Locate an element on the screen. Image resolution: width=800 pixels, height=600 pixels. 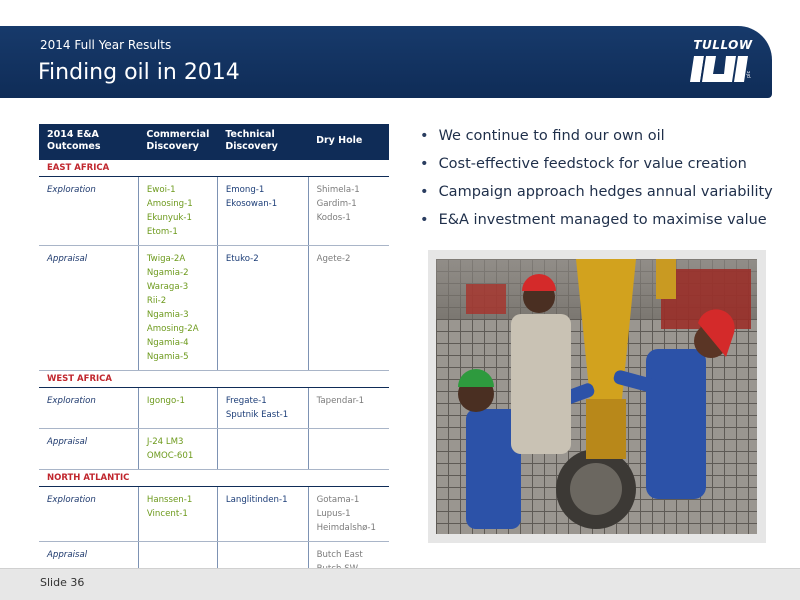
well-name: Sputnik East-1 is located at coordinates (257, 414).